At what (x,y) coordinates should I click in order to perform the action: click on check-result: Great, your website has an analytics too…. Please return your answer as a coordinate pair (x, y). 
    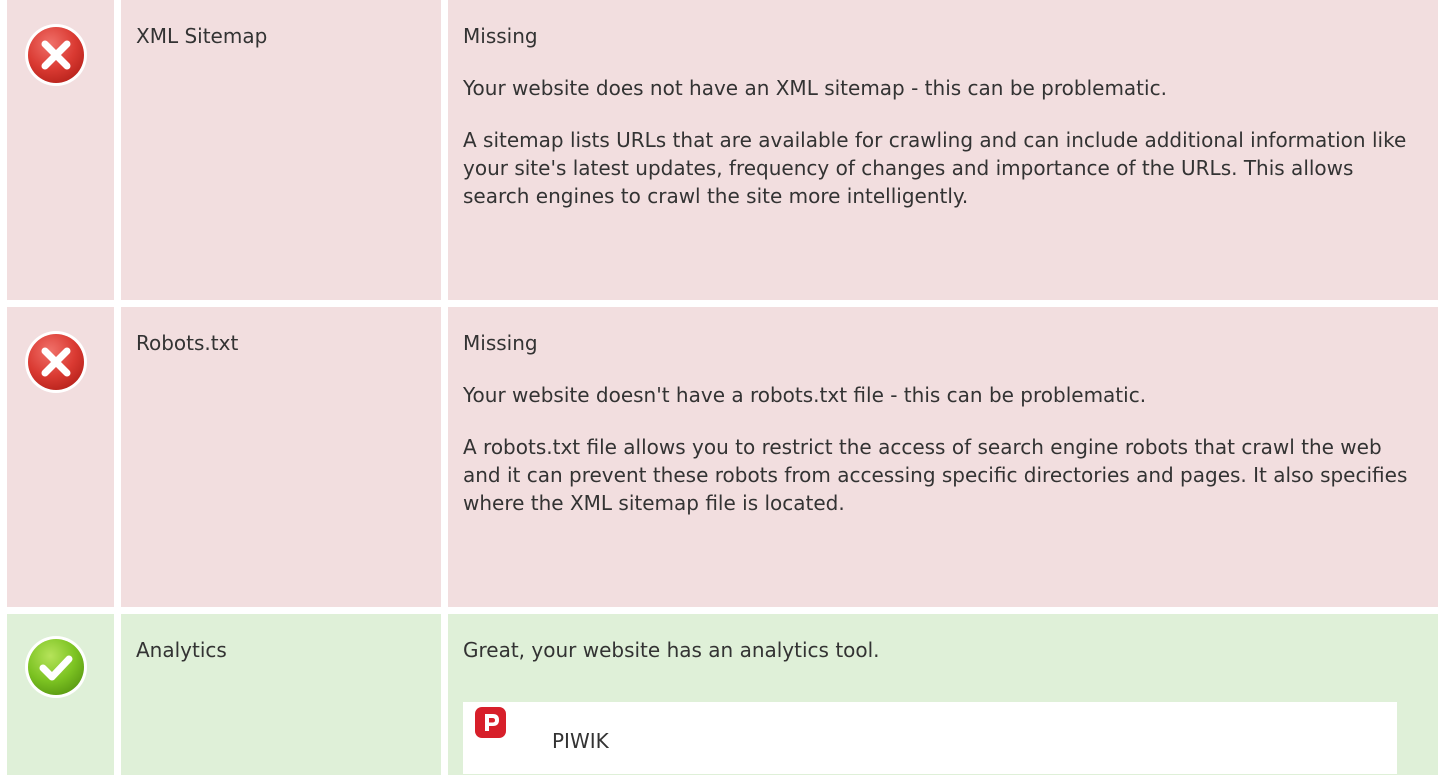
    Looking at the image, I should click on (671, 650).